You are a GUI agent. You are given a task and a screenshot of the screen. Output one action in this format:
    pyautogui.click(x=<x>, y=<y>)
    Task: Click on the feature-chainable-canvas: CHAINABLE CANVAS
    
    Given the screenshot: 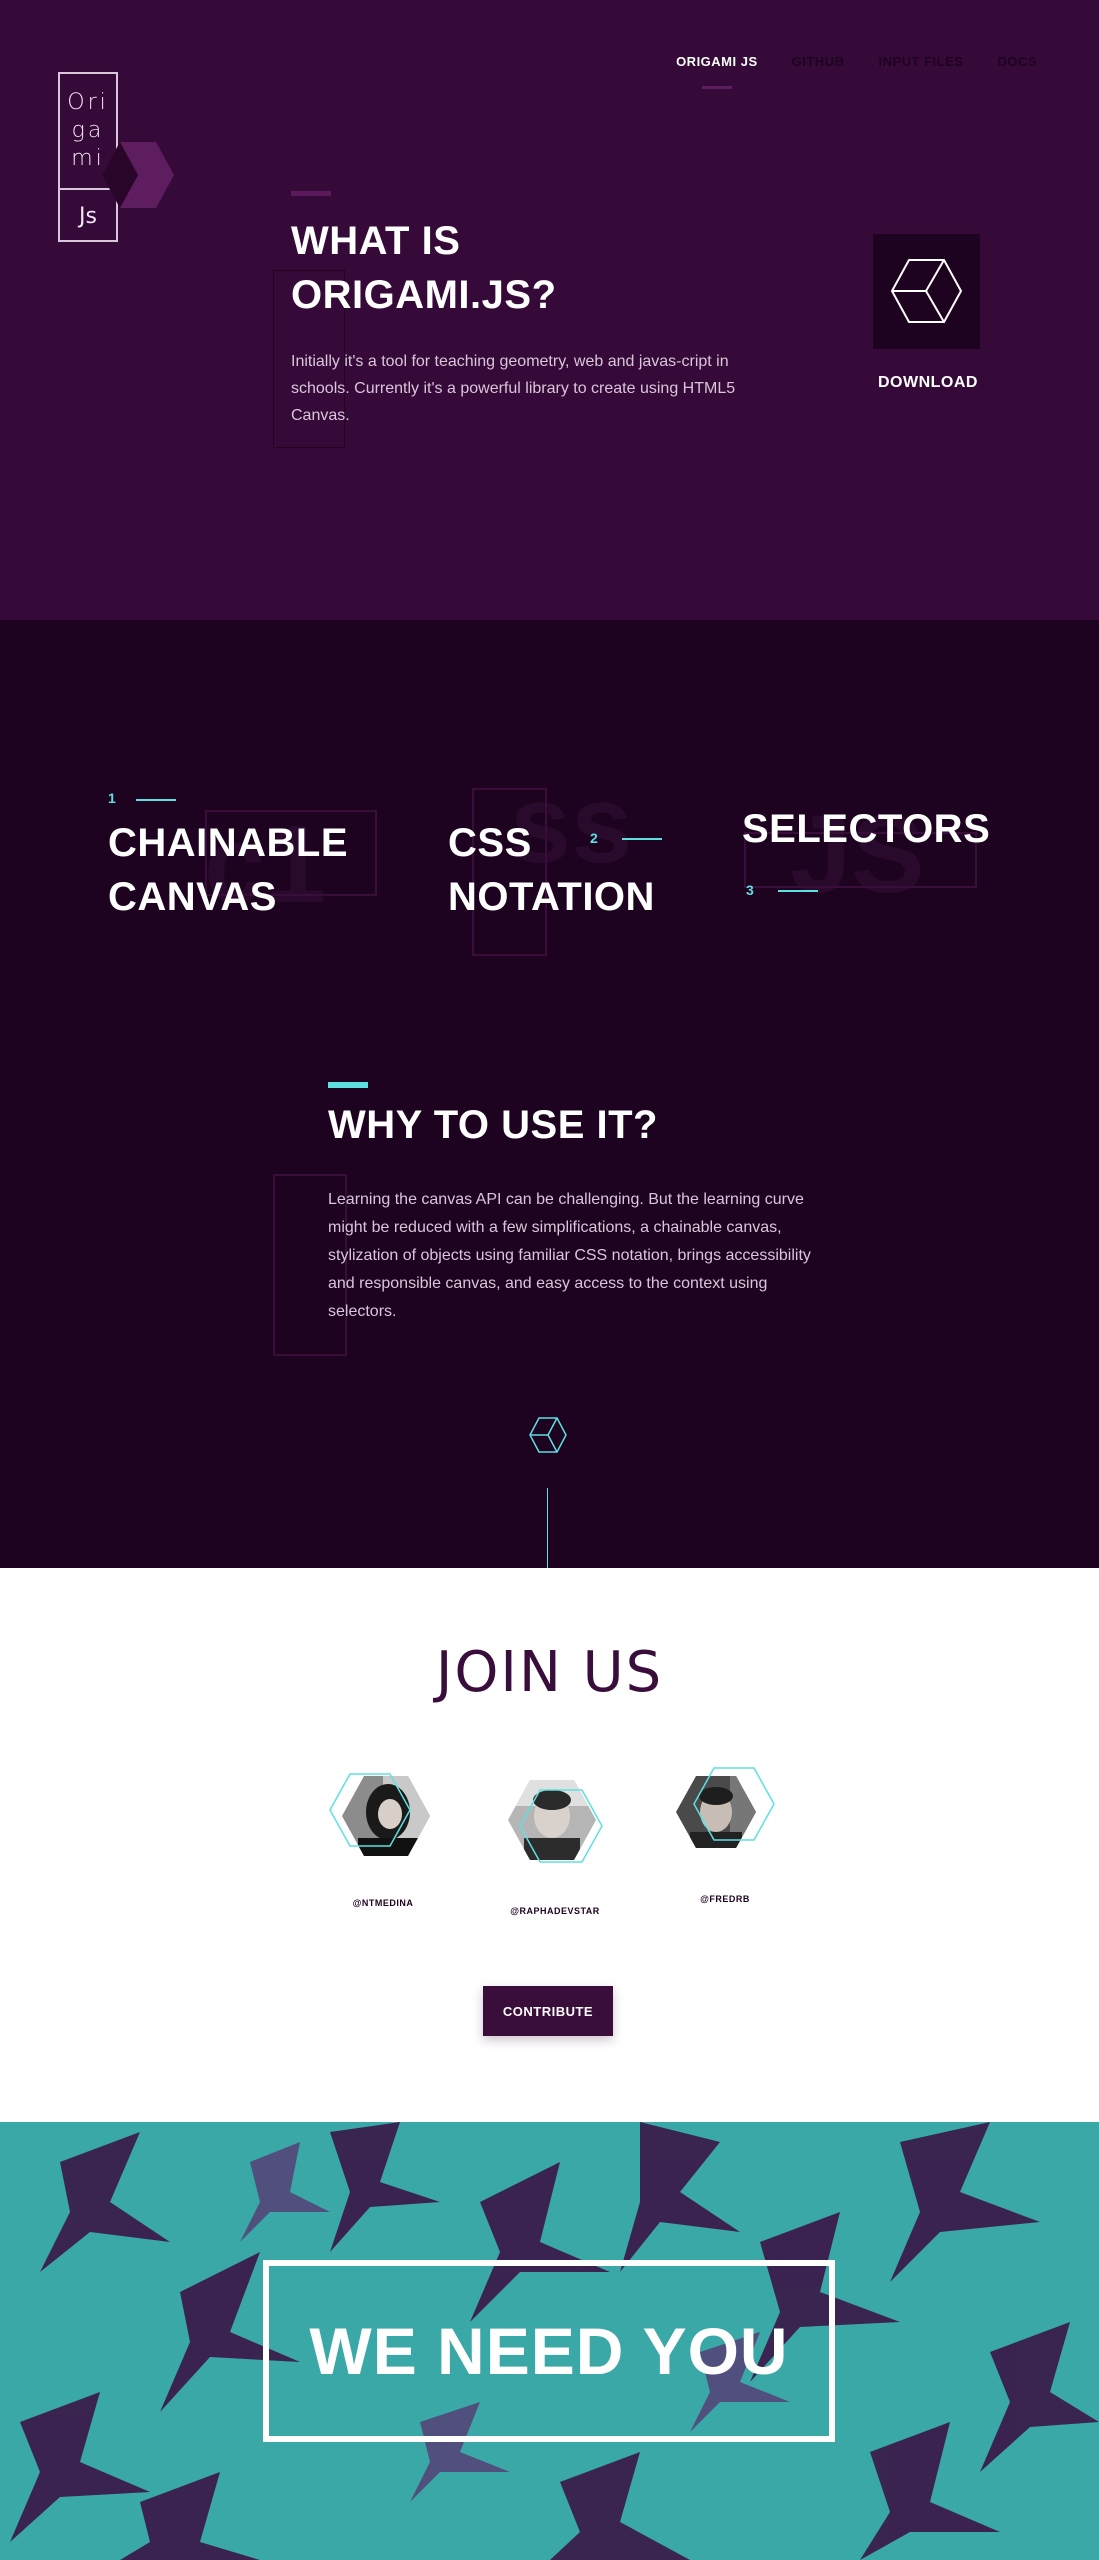 What is the action you would take?
    pyautogui.click(x=228, y=870)
    